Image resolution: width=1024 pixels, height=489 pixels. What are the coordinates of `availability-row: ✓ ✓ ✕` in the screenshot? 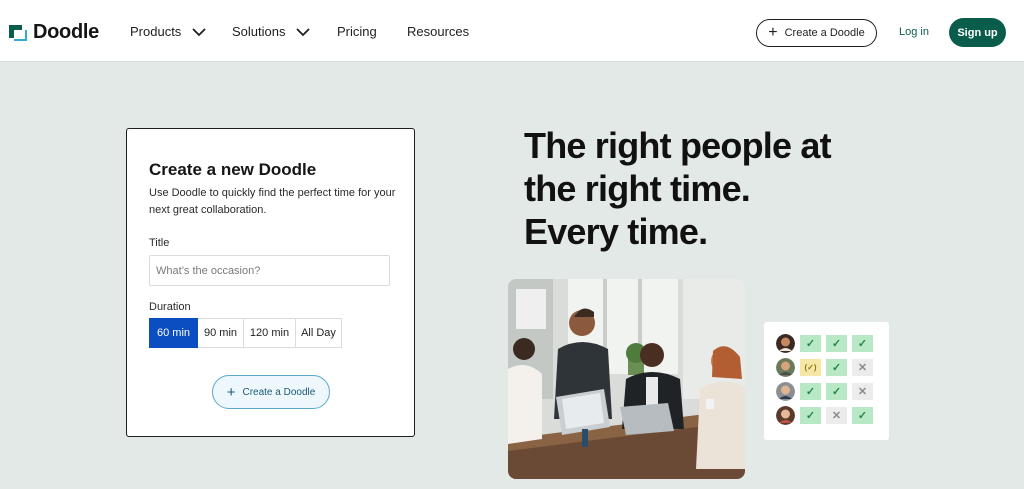 It's located at (824, 391).